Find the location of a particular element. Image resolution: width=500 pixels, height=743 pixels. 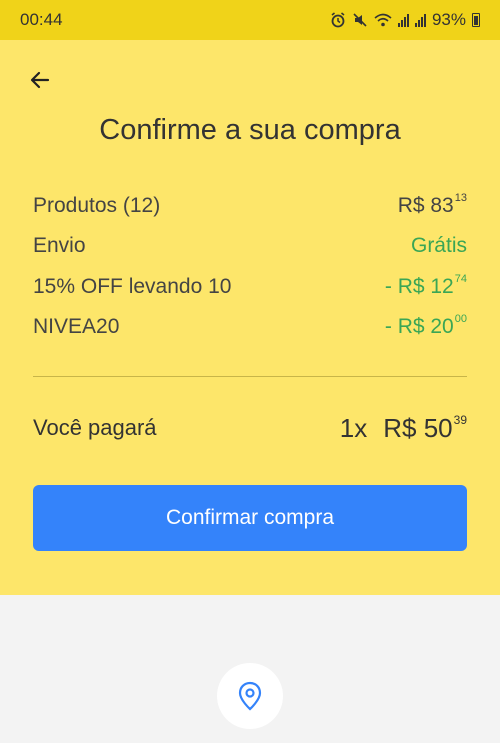

summary-value: R$ 83 13 is located at coordinates (432, 204).